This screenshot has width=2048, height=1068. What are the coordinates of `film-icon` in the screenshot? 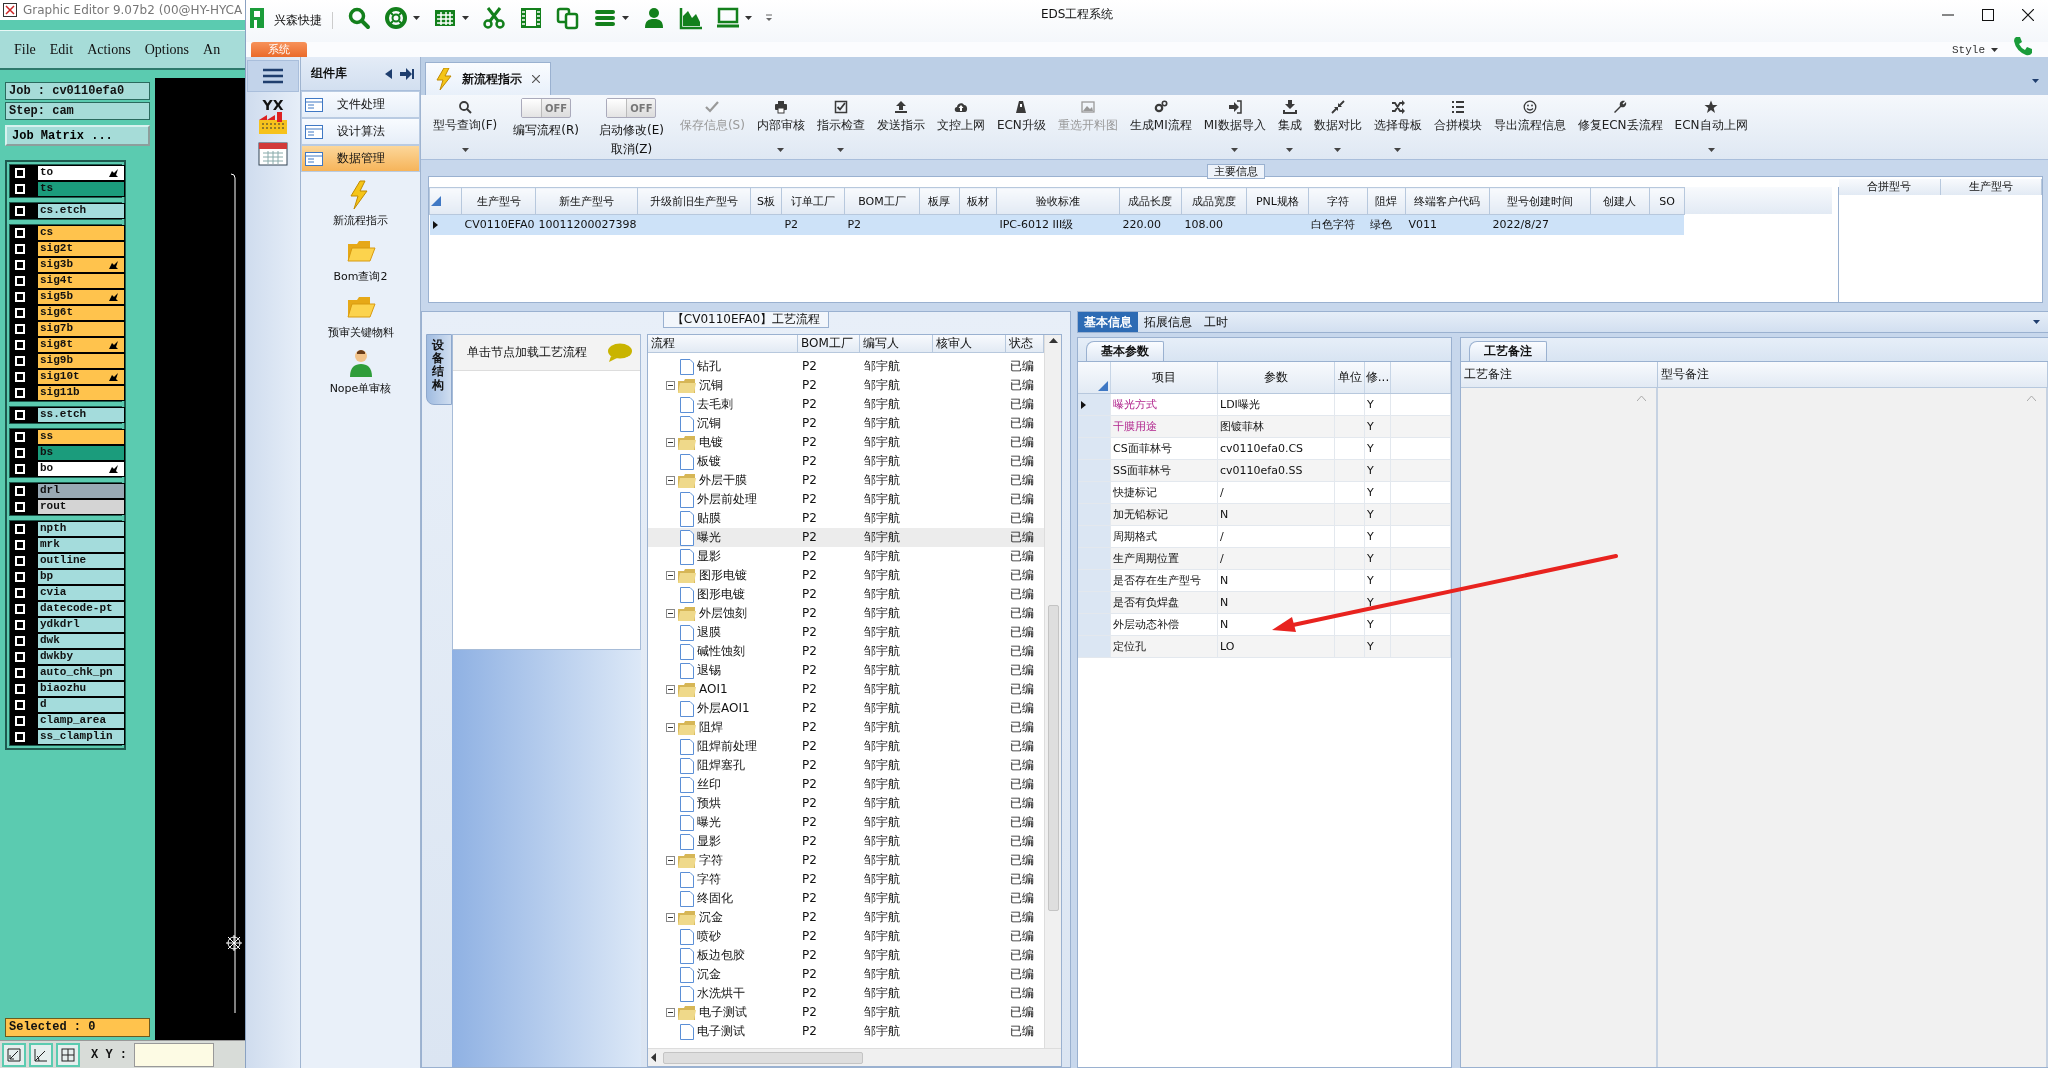 It's located at (531, 18).